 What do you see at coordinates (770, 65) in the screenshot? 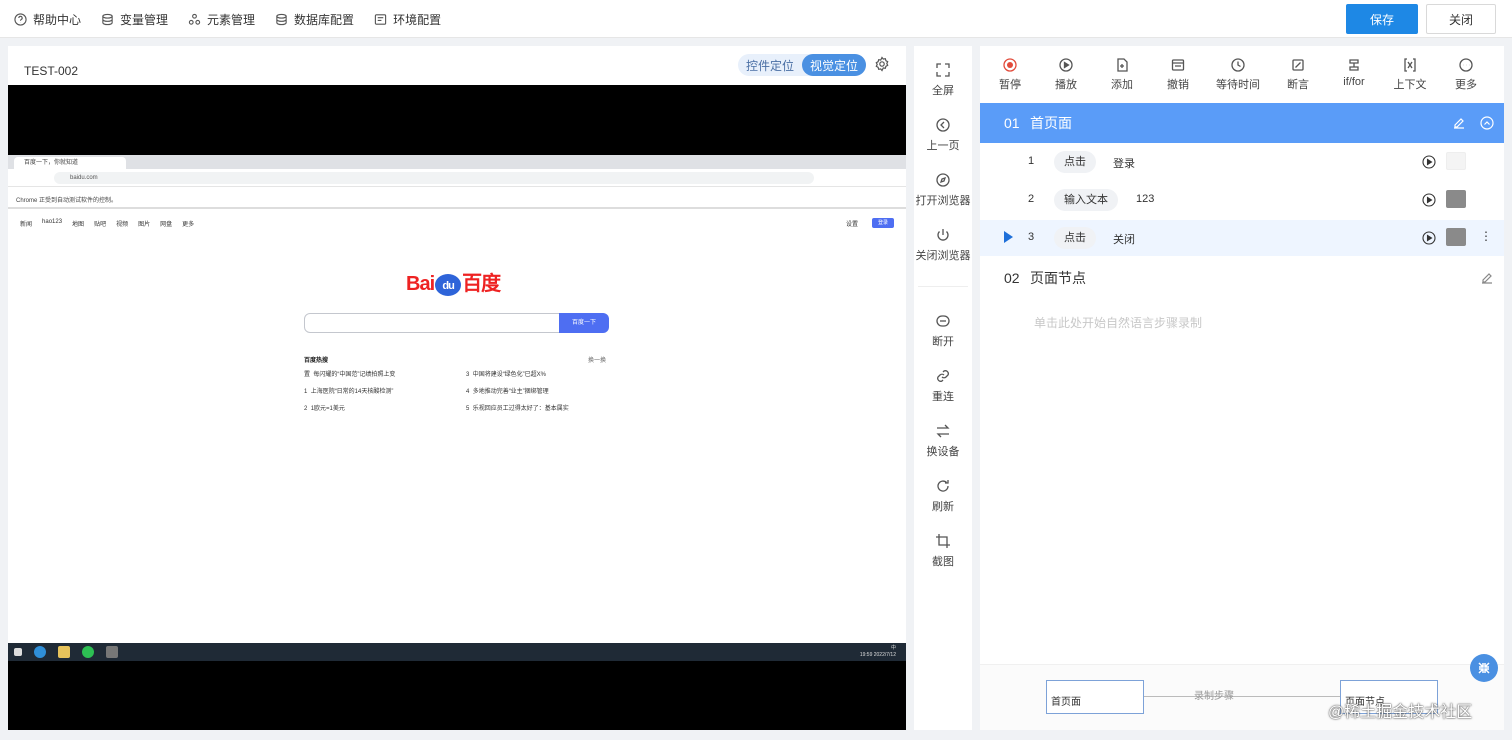
I see `control-locate-option: 控件定位` at bounding box center [770, 65].